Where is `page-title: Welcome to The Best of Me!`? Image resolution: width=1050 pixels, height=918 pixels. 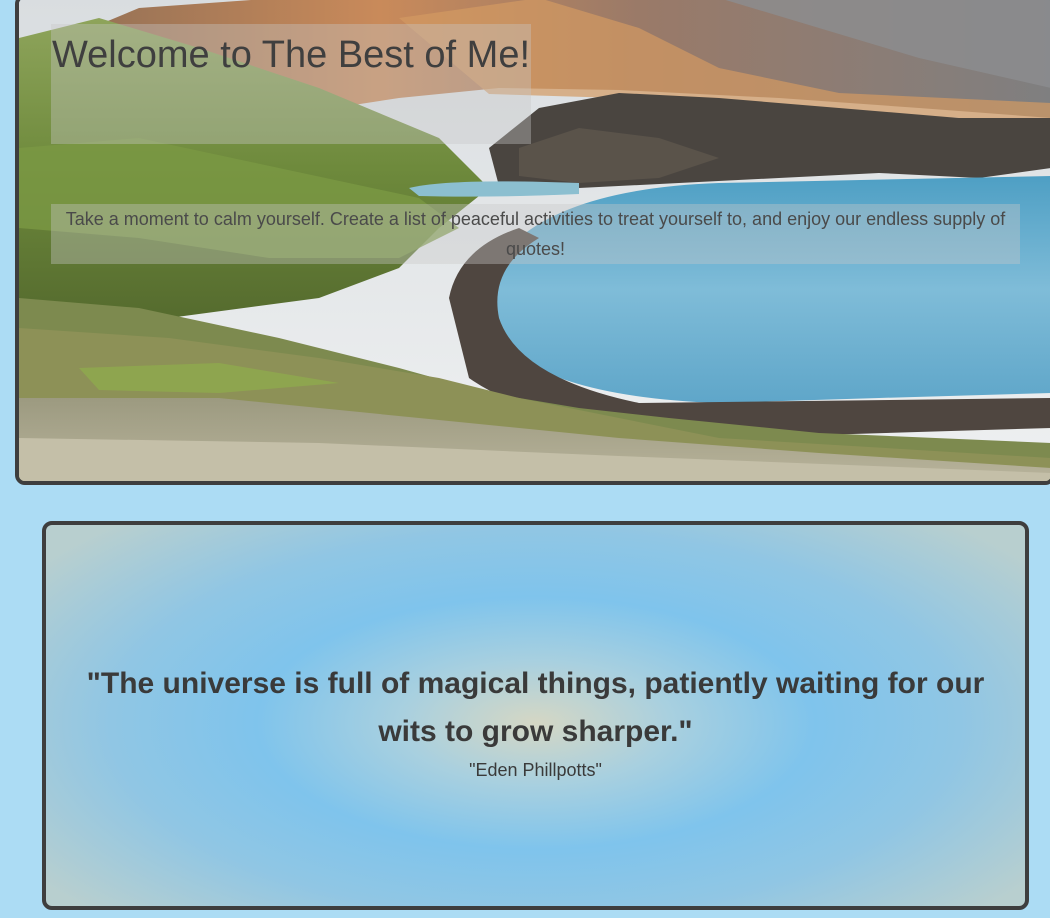
page-title: Welcome to The Best of Me! is located at coordinates (291, 84).